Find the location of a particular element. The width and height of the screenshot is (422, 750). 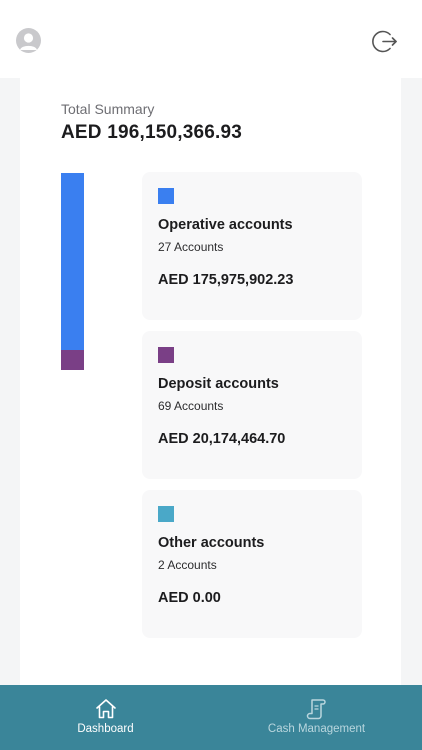

total-summary-label: Total Summary is located at coordinates (108, 109).